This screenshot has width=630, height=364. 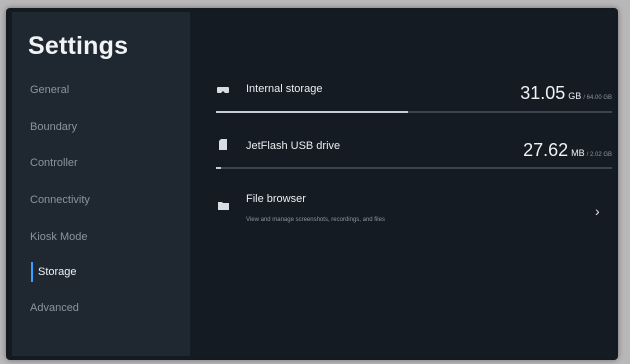 What do you see at coordinates (543, 93) in the screenshot?
I see `internal-storage-used: 31.05` at bounding box center [543, 93].